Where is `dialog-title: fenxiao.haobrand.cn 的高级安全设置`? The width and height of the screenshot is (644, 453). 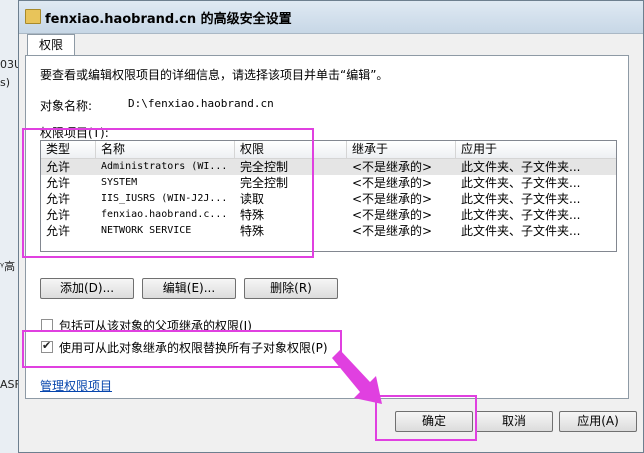
dialog-title: fenxiao.haobrand.cn 的高级安全设置 is located at coordinates (168, 19).